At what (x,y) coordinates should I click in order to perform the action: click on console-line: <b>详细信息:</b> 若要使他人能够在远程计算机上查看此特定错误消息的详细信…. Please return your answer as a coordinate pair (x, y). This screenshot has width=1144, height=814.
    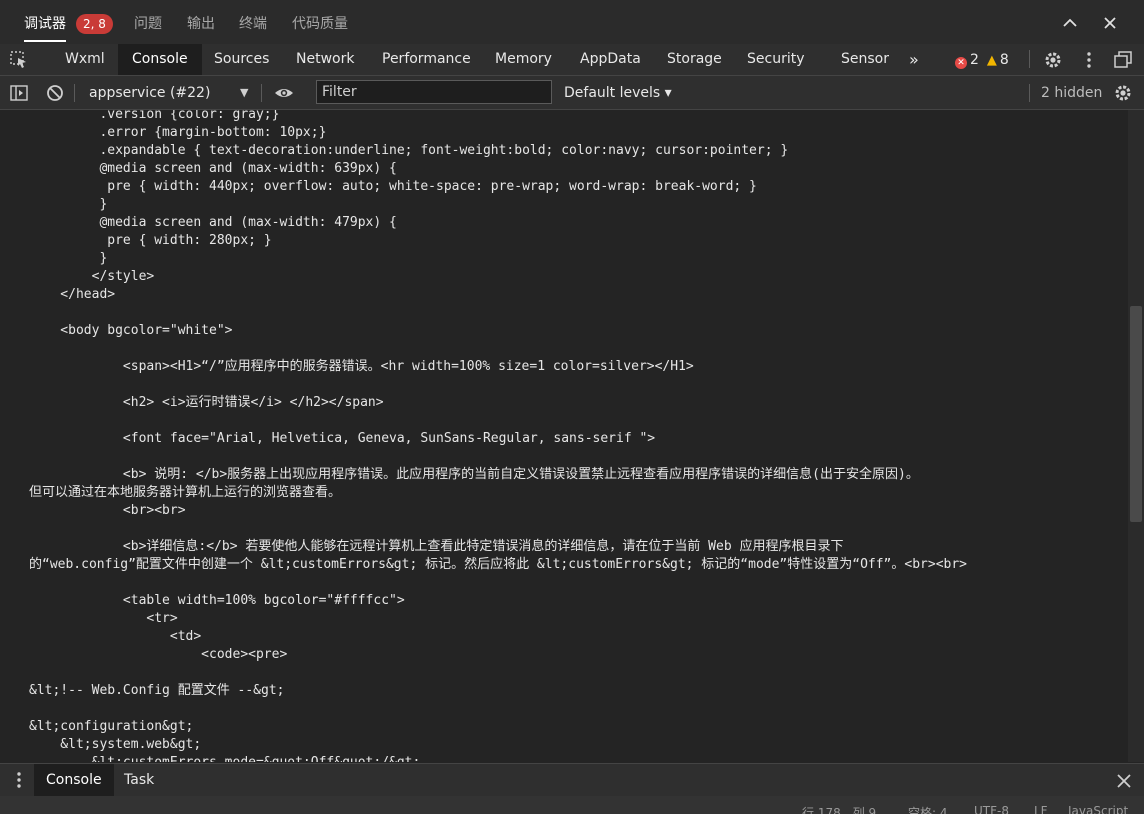
    Looking at the image, I should click on (436, 546).